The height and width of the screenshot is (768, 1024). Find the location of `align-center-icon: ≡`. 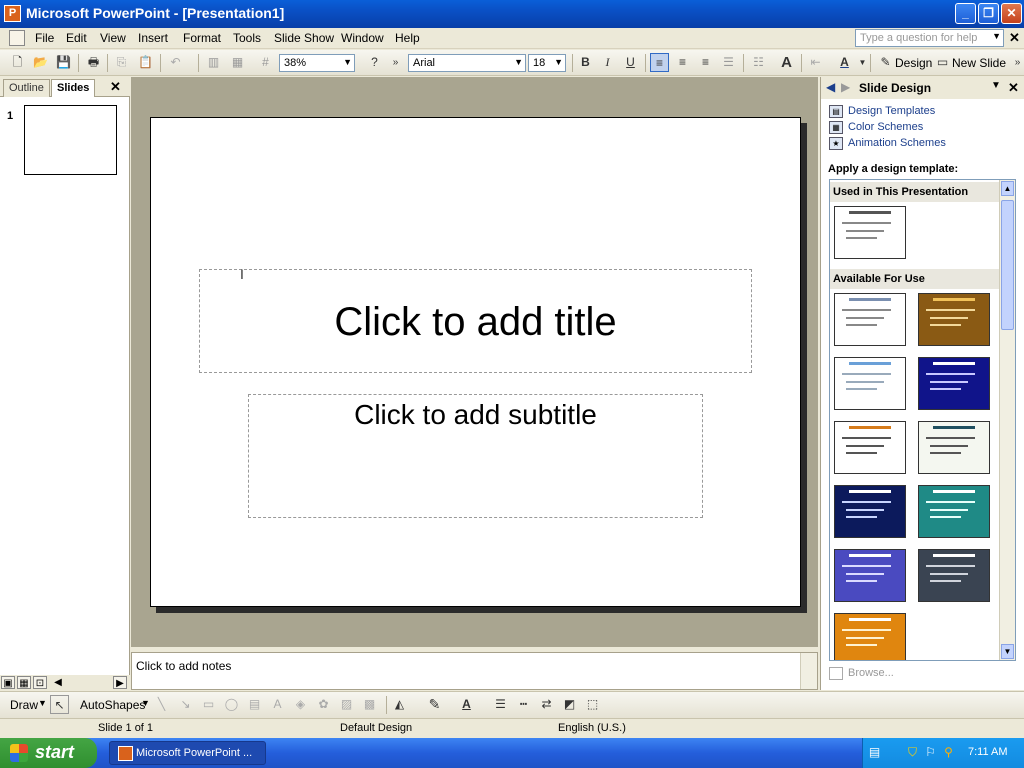

align-center-icon: ≡ is located at coordinates (682, 62).